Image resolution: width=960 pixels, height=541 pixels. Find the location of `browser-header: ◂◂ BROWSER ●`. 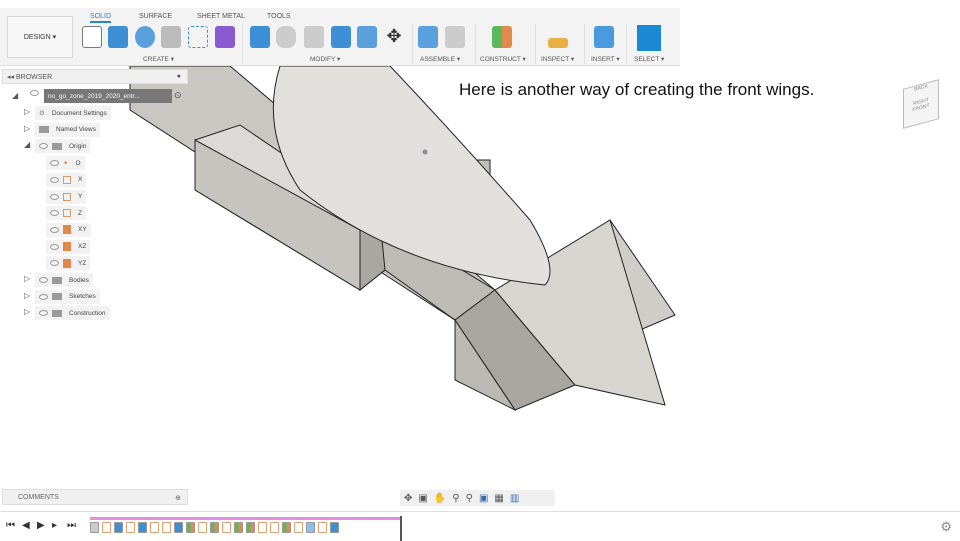

browser-header: ◂◂ BROWSER ● is located at coordinates (95, 76).